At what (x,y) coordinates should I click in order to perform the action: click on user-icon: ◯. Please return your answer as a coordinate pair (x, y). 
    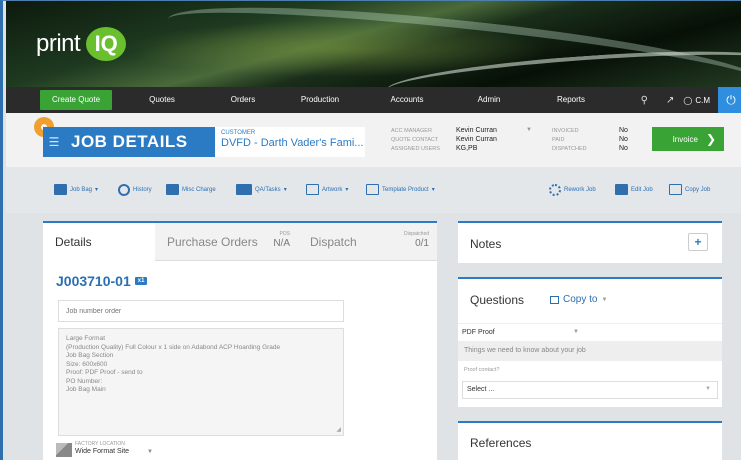
    Looking at the image, I should click on (688, 100).